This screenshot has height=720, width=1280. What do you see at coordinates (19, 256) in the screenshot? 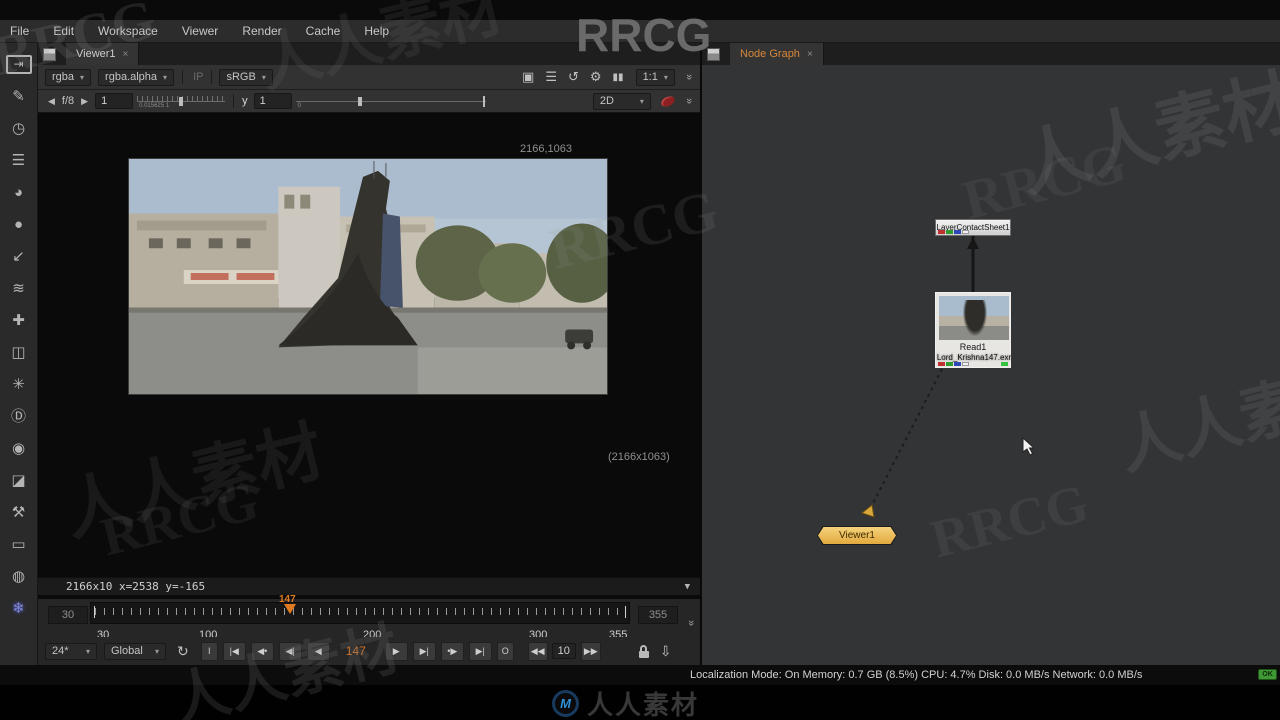
I see `keyer-icon: ↙` at bounding box center [19, 256].